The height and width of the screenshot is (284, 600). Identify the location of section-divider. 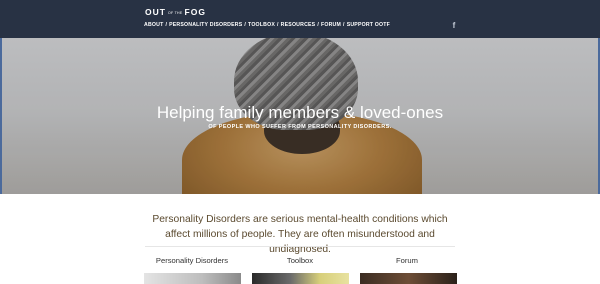
(300, 246).